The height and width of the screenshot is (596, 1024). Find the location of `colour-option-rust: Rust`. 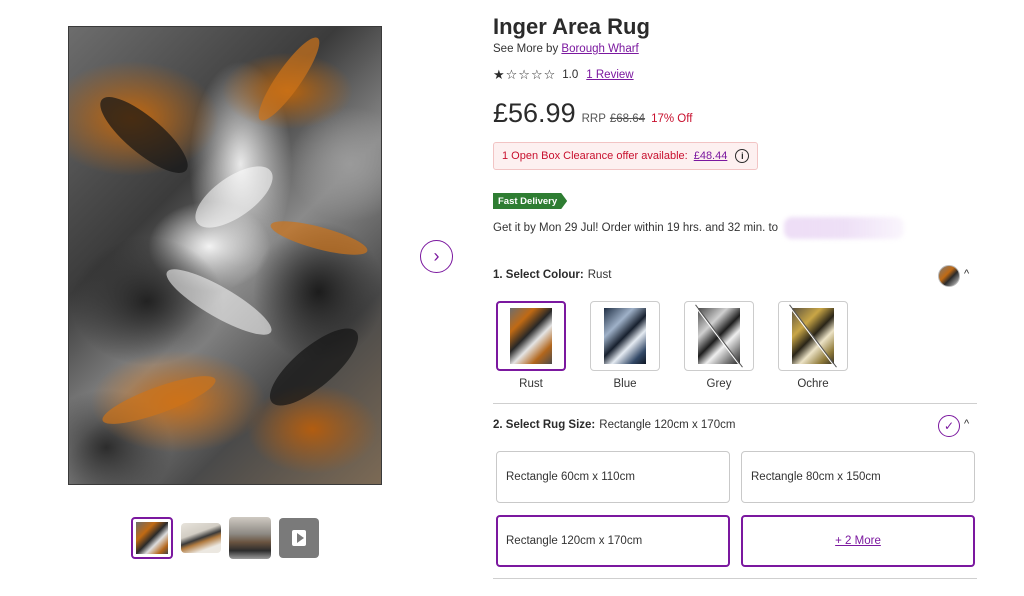

colour-option-rust: Rust is located at coordinates (531, 345).